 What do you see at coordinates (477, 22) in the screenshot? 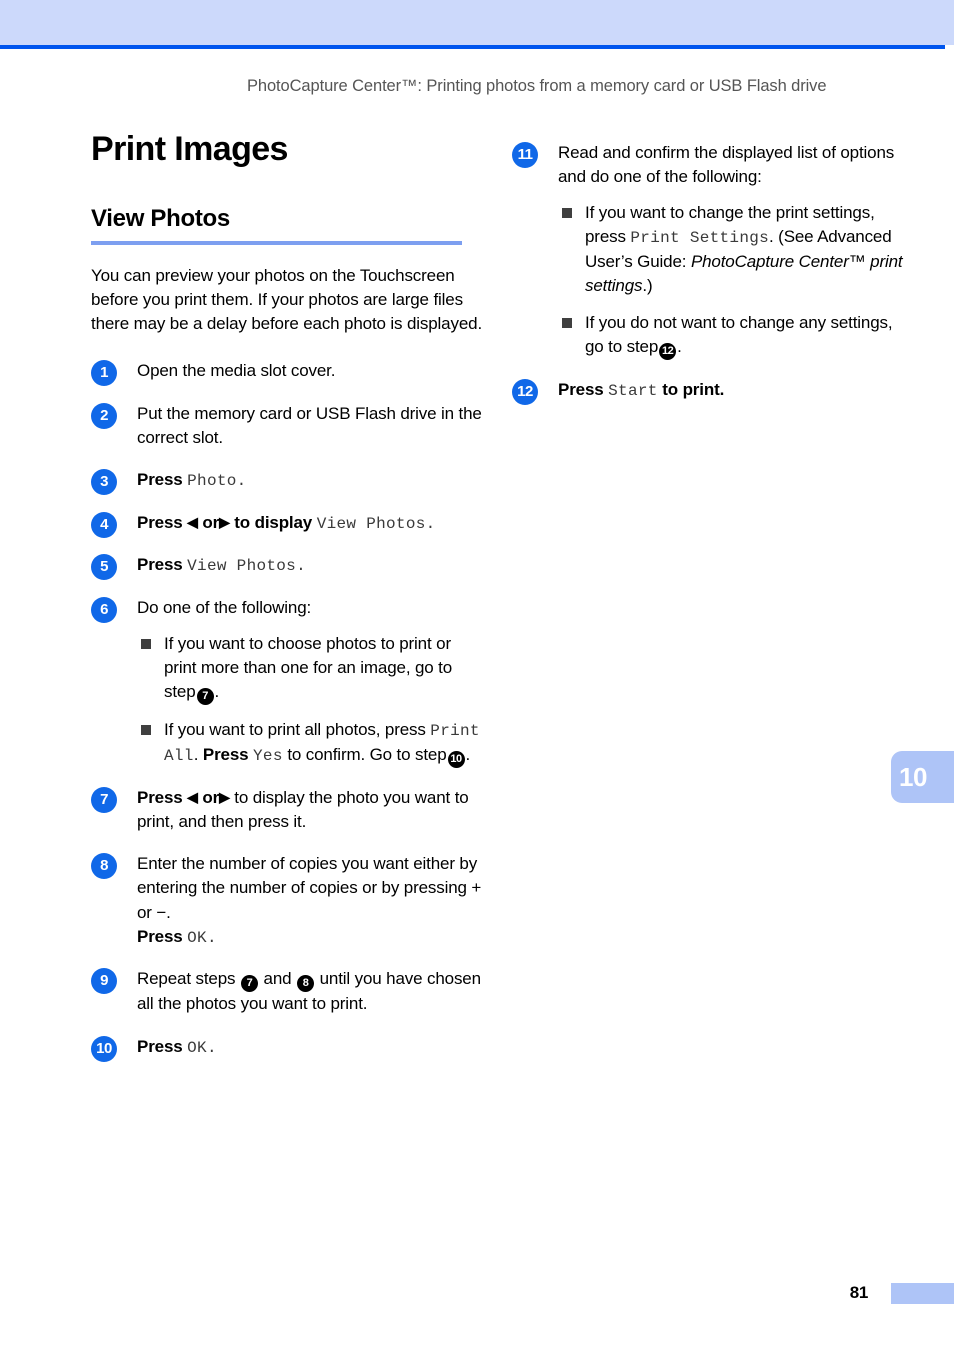
I see `header-band` at bounding box center [477, 22].